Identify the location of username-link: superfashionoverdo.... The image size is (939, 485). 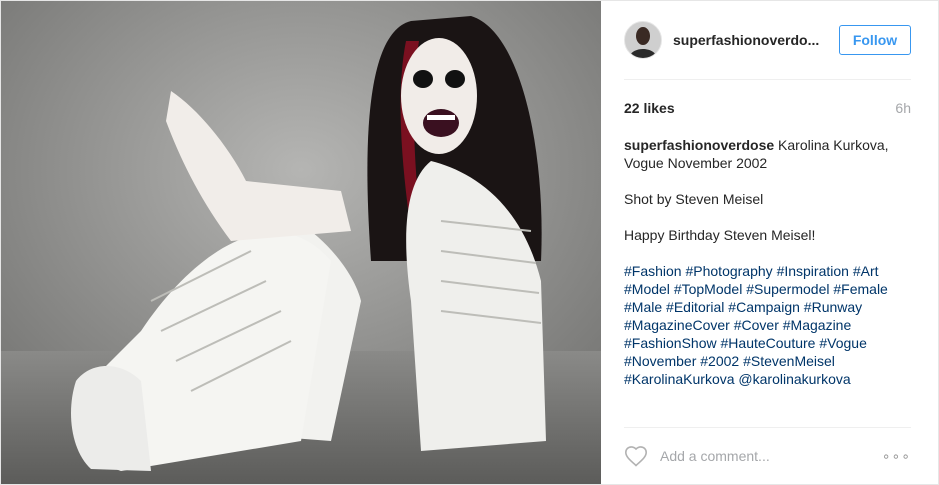
(756, 40).